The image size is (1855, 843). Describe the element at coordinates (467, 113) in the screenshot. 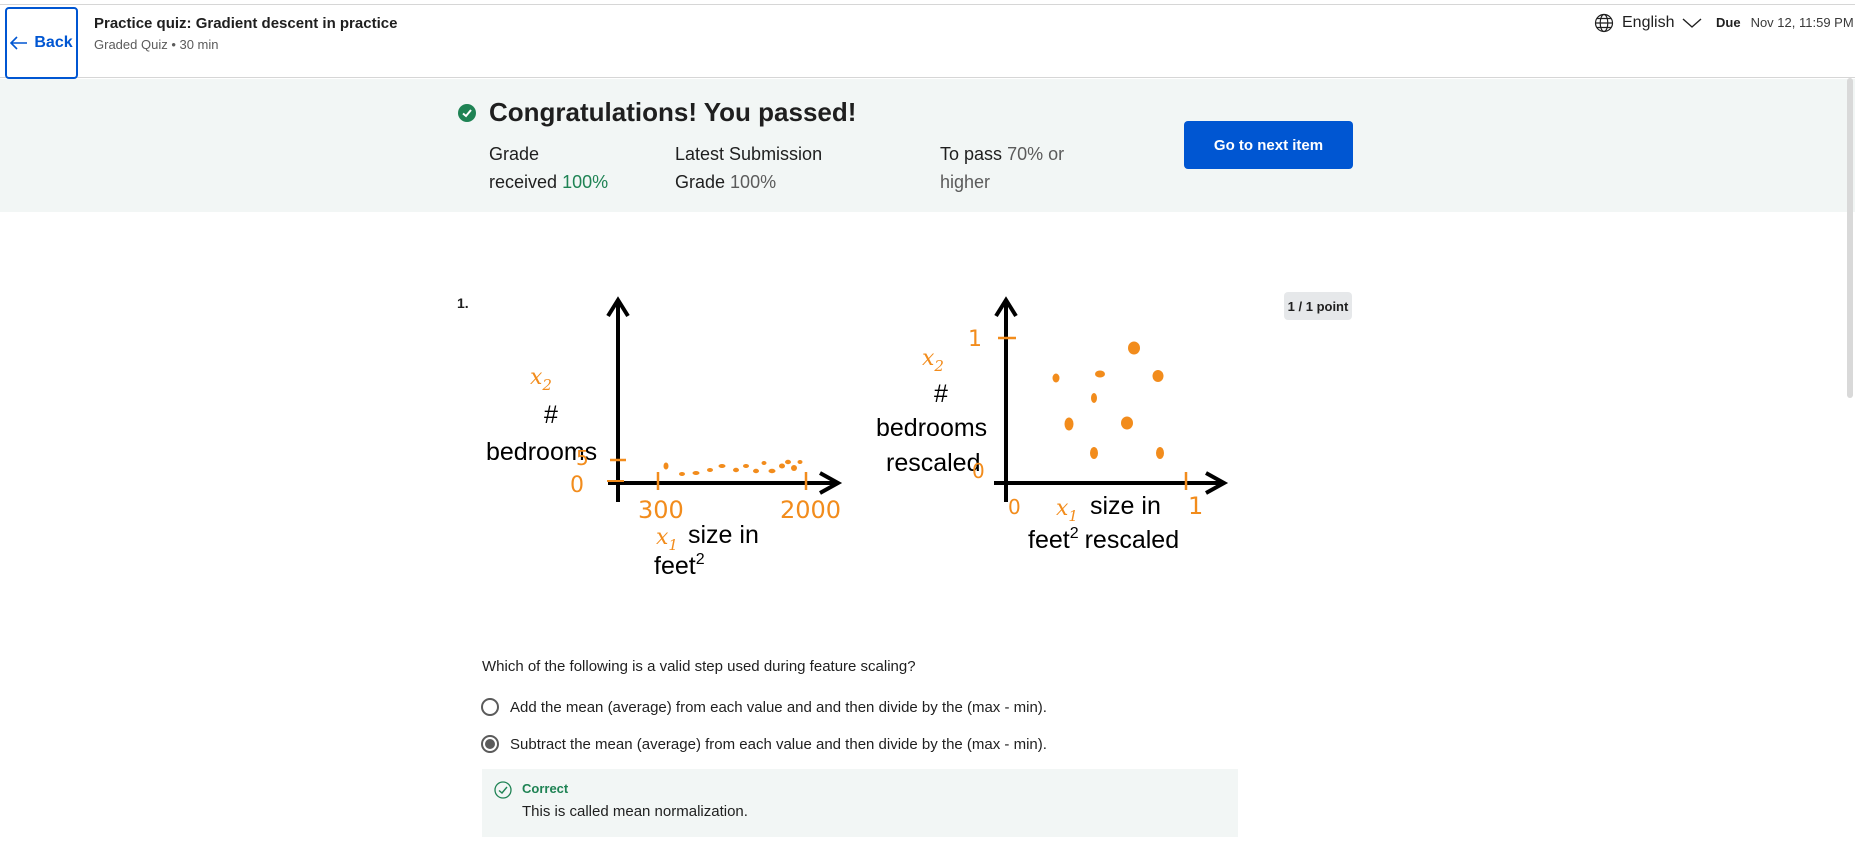

I see `check-circle-icon` at that location.